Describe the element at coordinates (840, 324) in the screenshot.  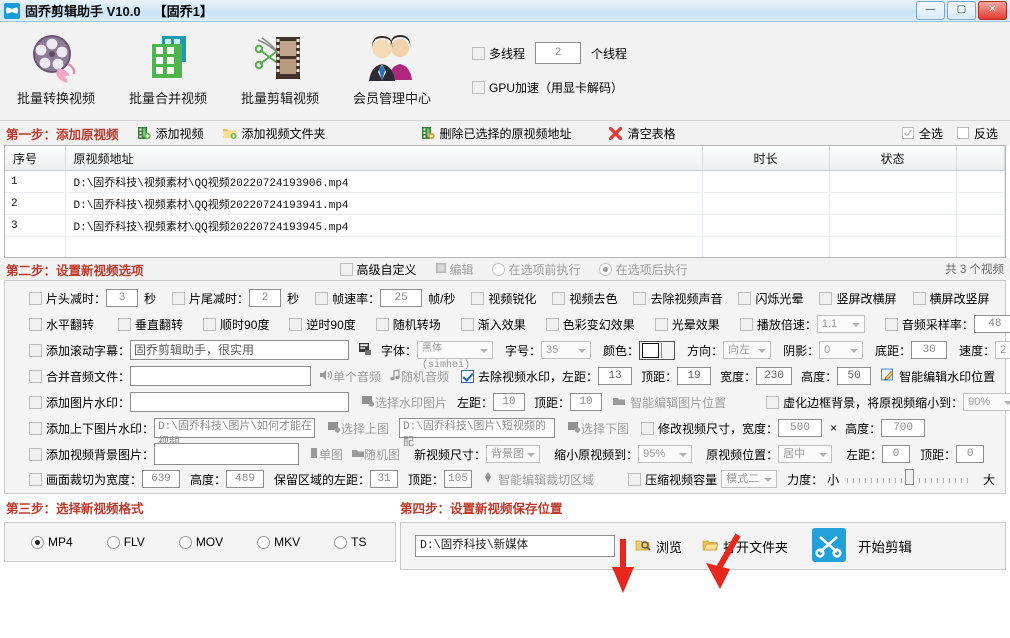
I see `speed-combo: 1.1` at that location.